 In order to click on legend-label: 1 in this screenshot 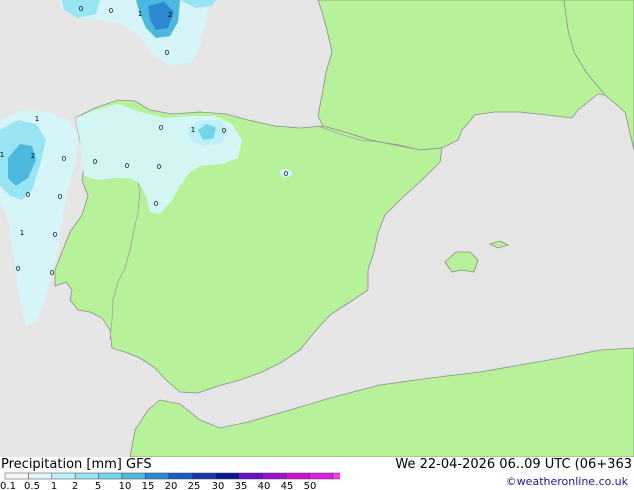, I will do `click(54, 485)`.